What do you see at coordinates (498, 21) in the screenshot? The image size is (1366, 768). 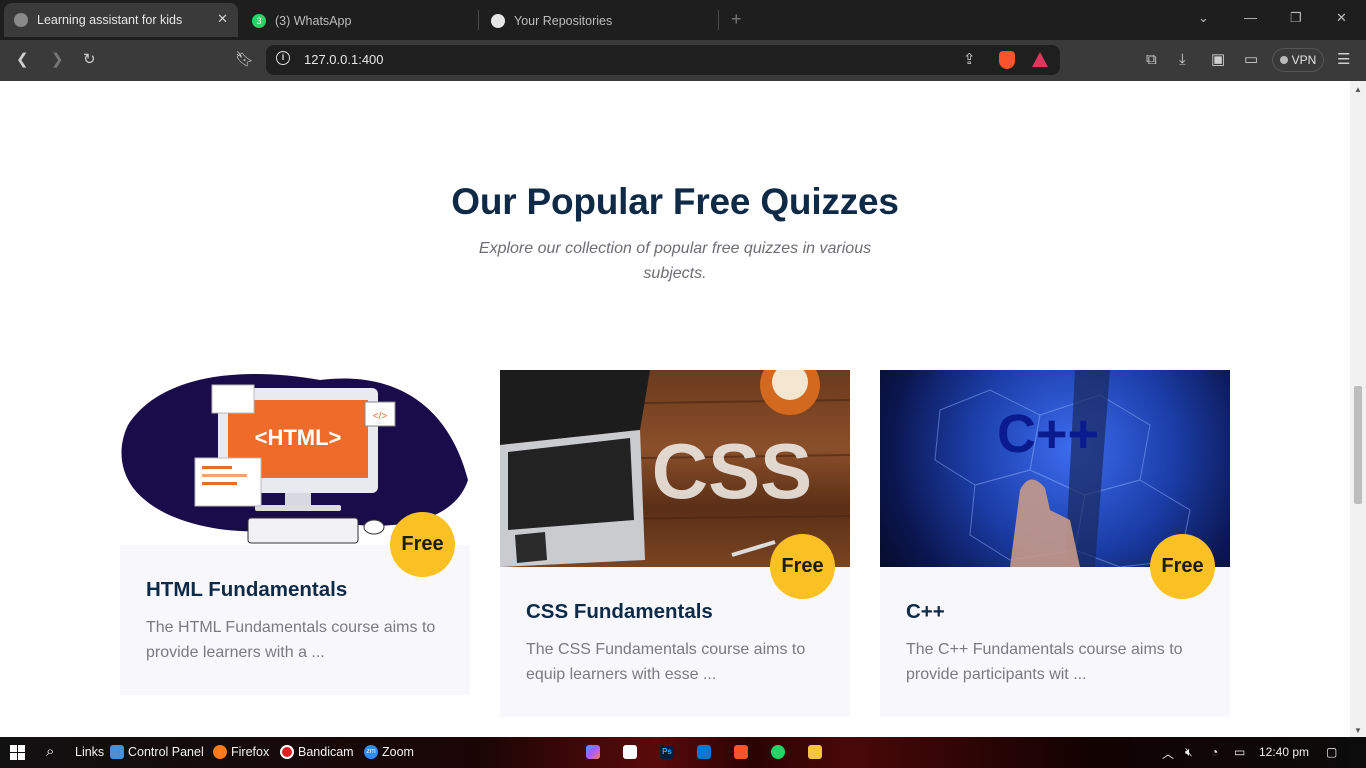 I see `github-icon` at bounding box center [498, 21].